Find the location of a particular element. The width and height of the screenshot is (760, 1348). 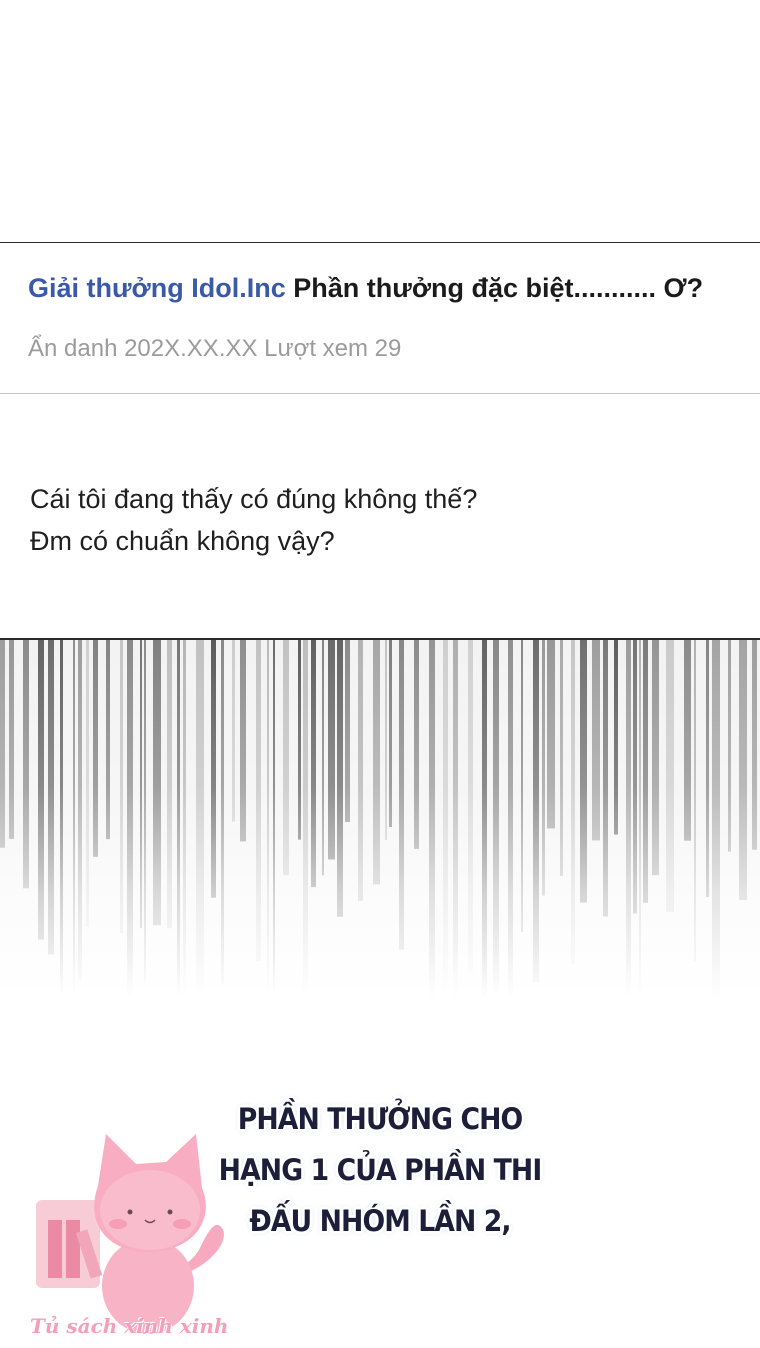

caption-line: HẠNG 1 CỦA PHẦN THI is located at coordinates (380, 1170).